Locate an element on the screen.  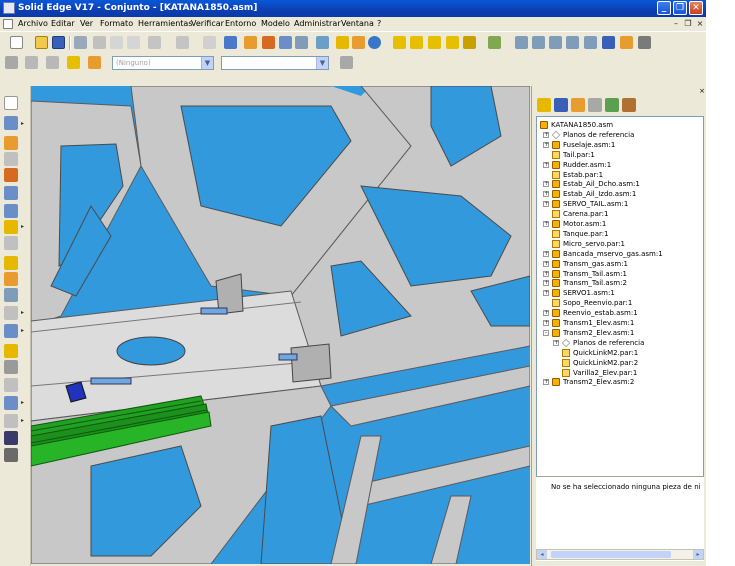
brush-icon is located at coordinates (346, 62).